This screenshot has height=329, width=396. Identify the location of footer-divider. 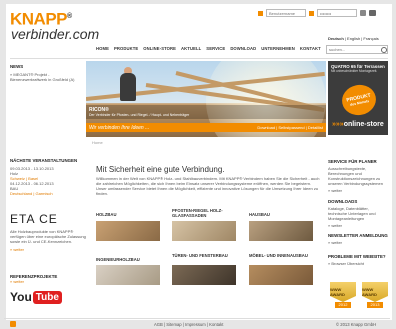
(197, 318).